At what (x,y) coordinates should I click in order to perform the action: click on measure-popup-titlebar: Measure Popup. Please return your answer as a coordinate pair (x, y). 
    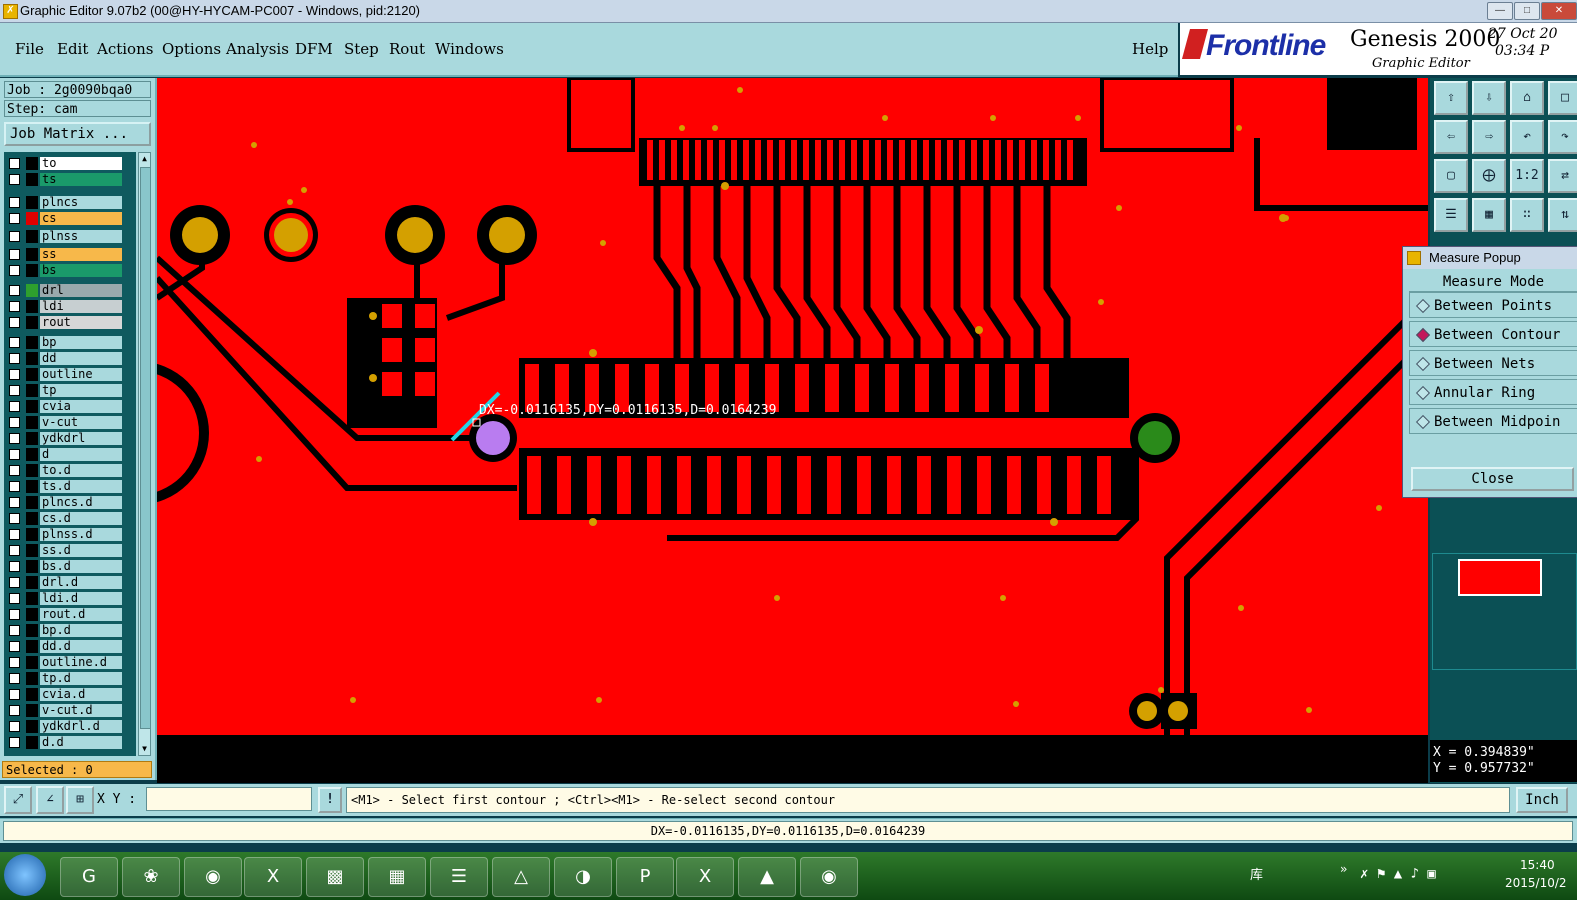
    Looking at the image, I should click on (1490, 258).